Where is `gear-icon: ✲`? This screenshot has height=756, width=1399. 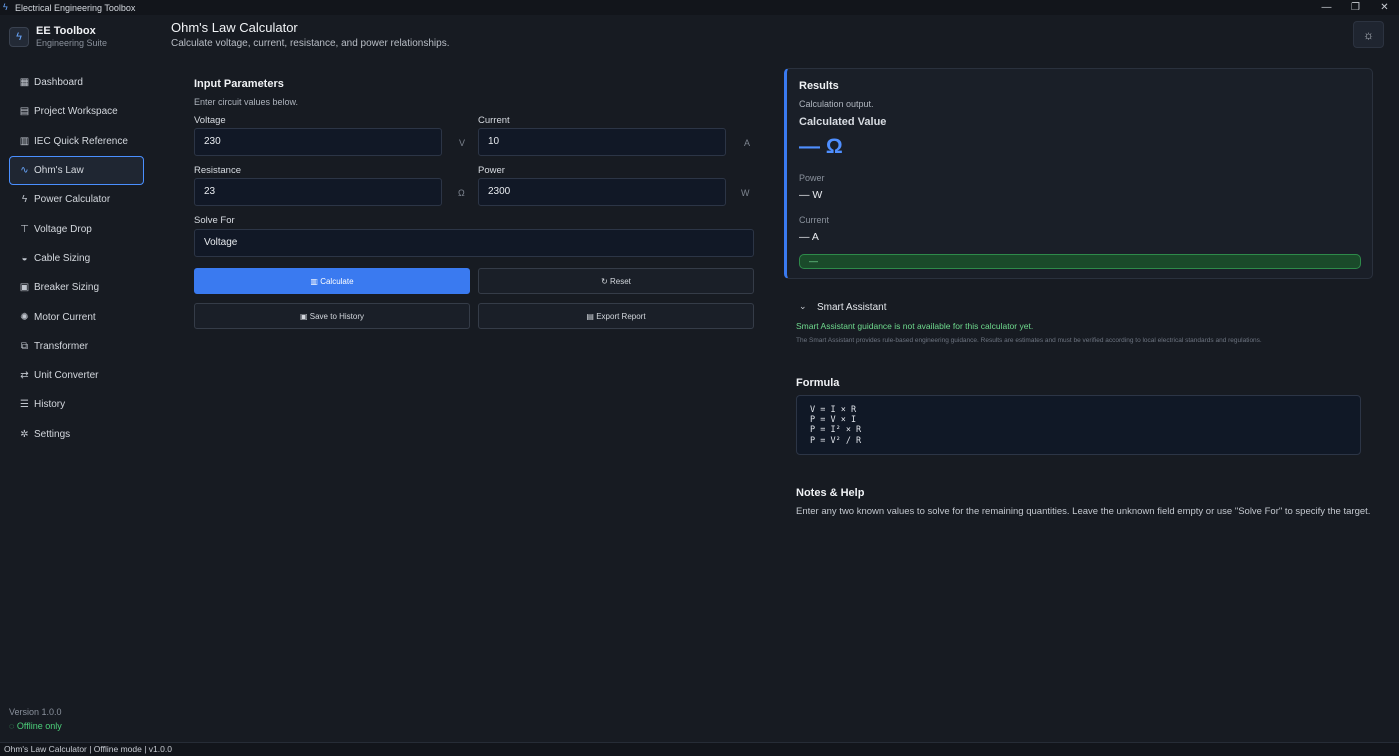
gear-icon: ✲ is located at coordinates (24, 434).